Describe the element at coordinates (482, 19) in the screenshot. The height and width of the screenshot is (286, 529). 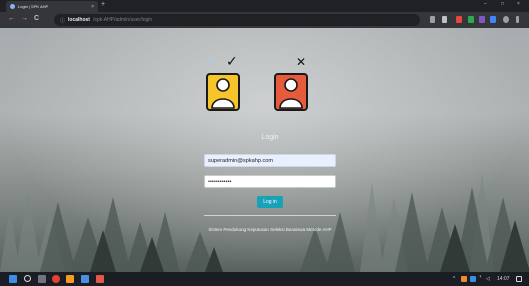
I see `extension-purple-icon` at that location.